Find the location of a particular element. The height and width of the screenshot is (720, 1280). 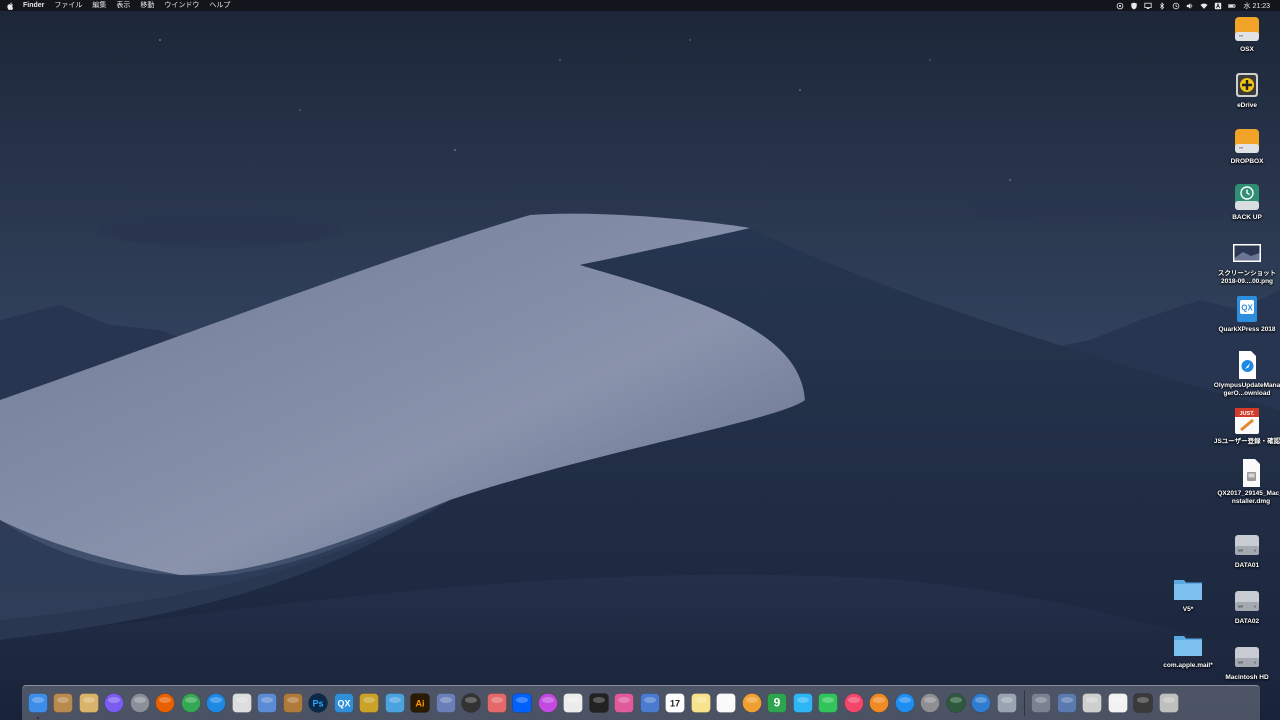

desktop-icon-just-systems: JUST. JSユーザー登録・確認 is located at coordinates (1246, 426).